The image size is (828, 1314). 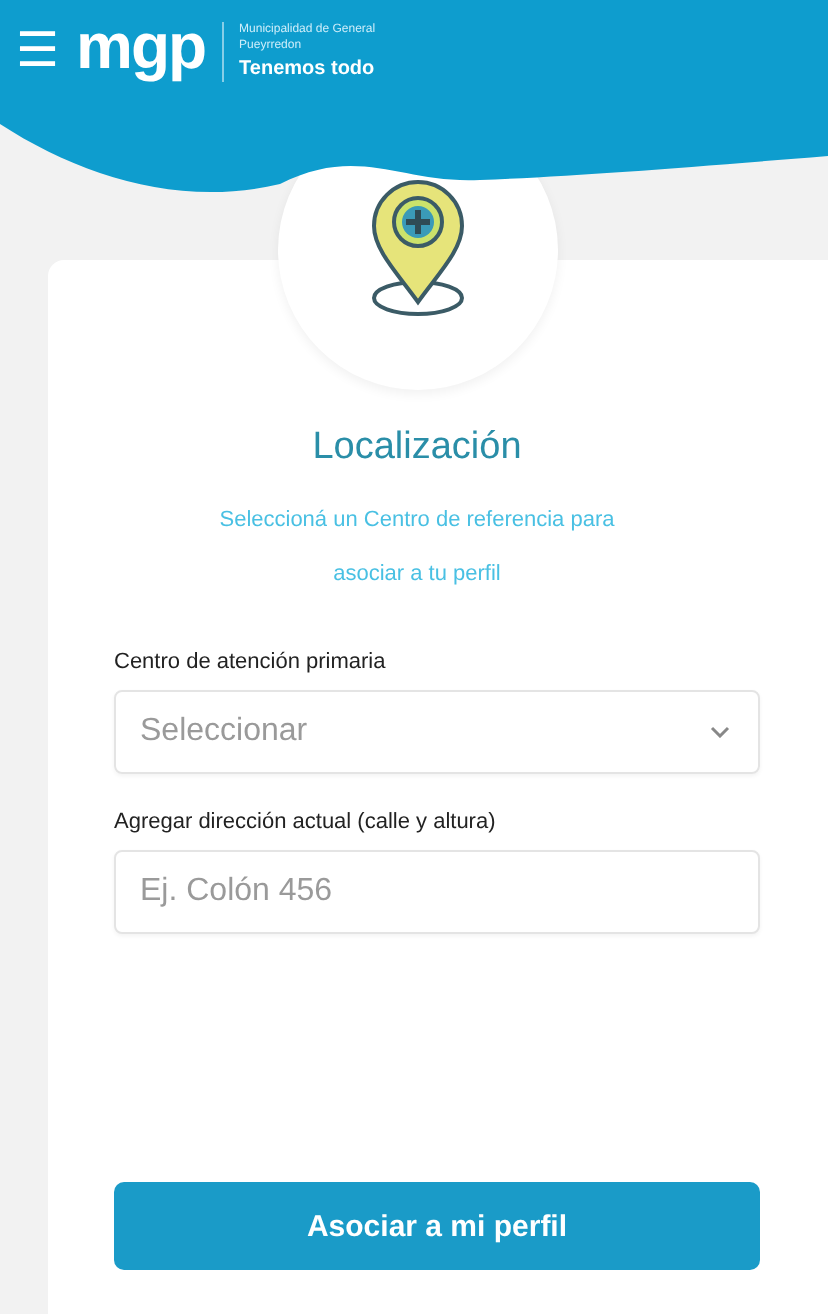 What do you see at coordinates (417, 548) in the screenshot?
I see `description: Seleccioná un Centro de referencia para asociar a tu perfil` at bounding box center [417, 548].